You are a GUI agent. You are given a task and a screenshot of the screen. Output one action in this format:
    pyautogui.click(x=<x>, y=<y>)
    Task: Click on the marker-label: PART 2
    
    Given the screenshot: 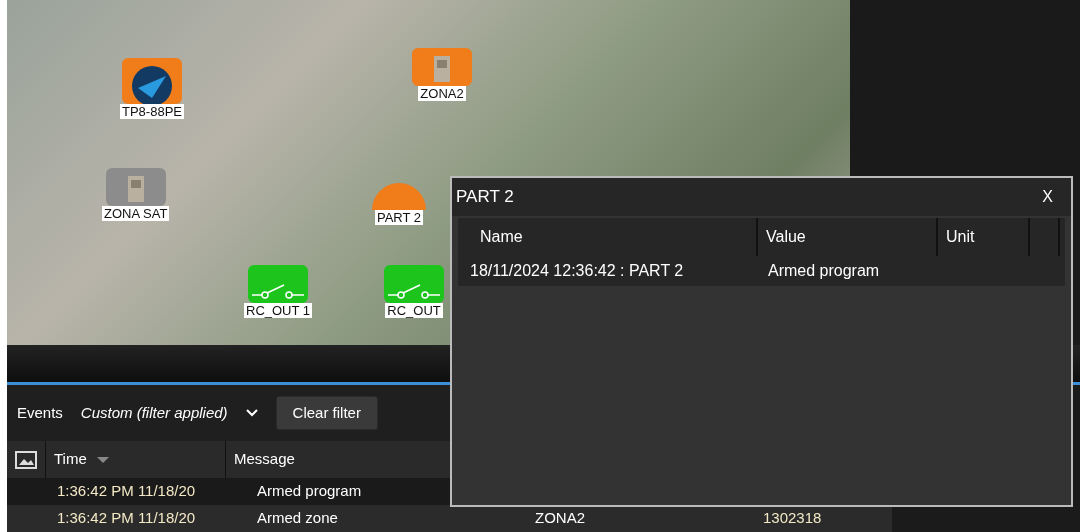 What is the action you would take?
    pyautogui.click(x=399, y=217)
    